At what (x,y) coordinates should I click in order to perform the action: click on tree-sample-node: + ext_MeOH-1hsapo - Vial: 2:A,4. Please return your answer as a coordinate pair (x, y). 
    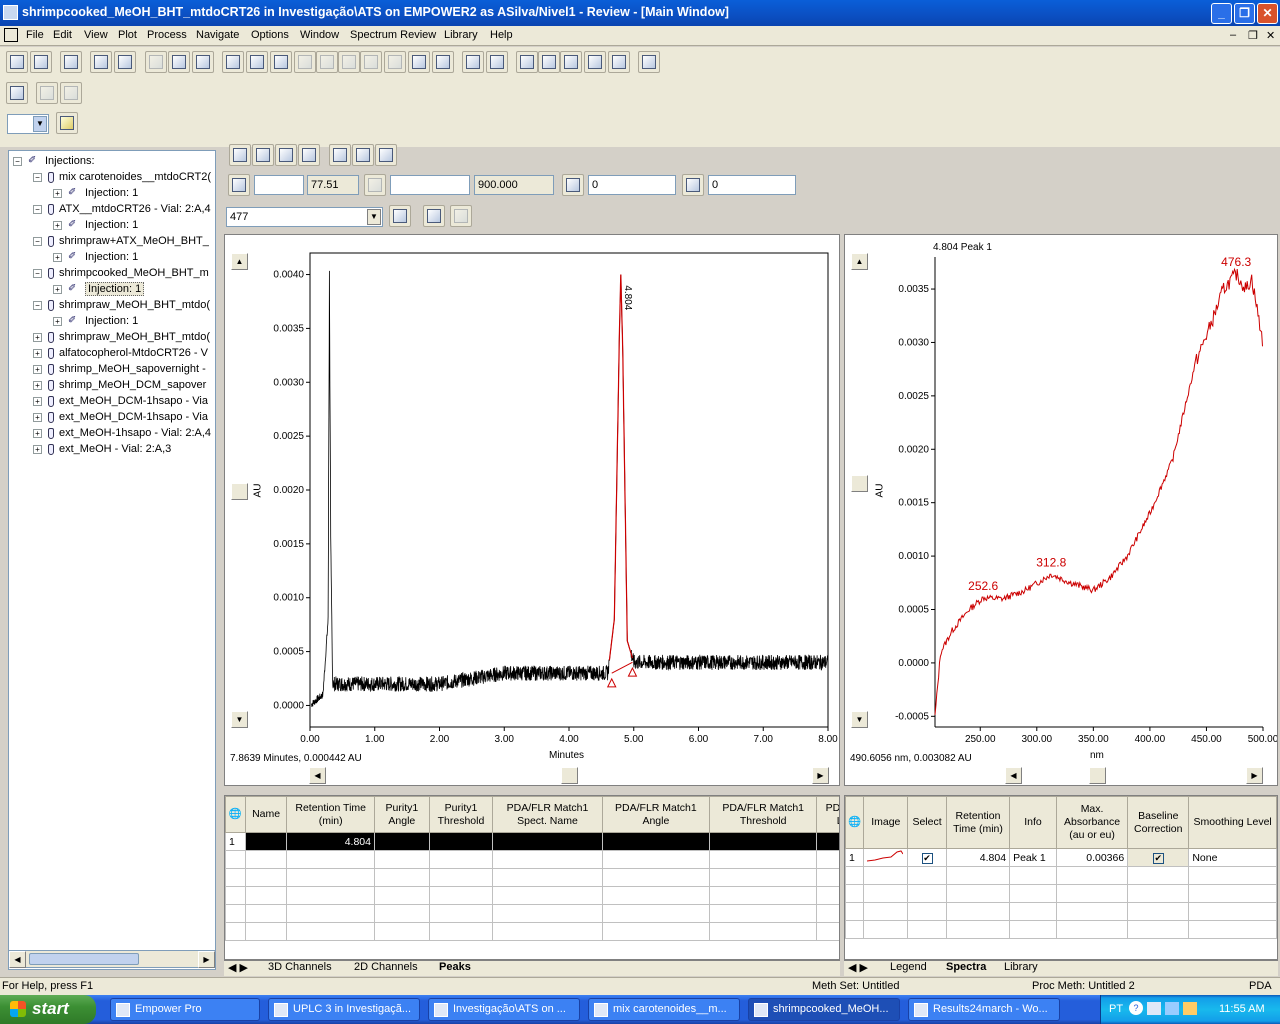
    Looking at the image, I should click on (122, 433).